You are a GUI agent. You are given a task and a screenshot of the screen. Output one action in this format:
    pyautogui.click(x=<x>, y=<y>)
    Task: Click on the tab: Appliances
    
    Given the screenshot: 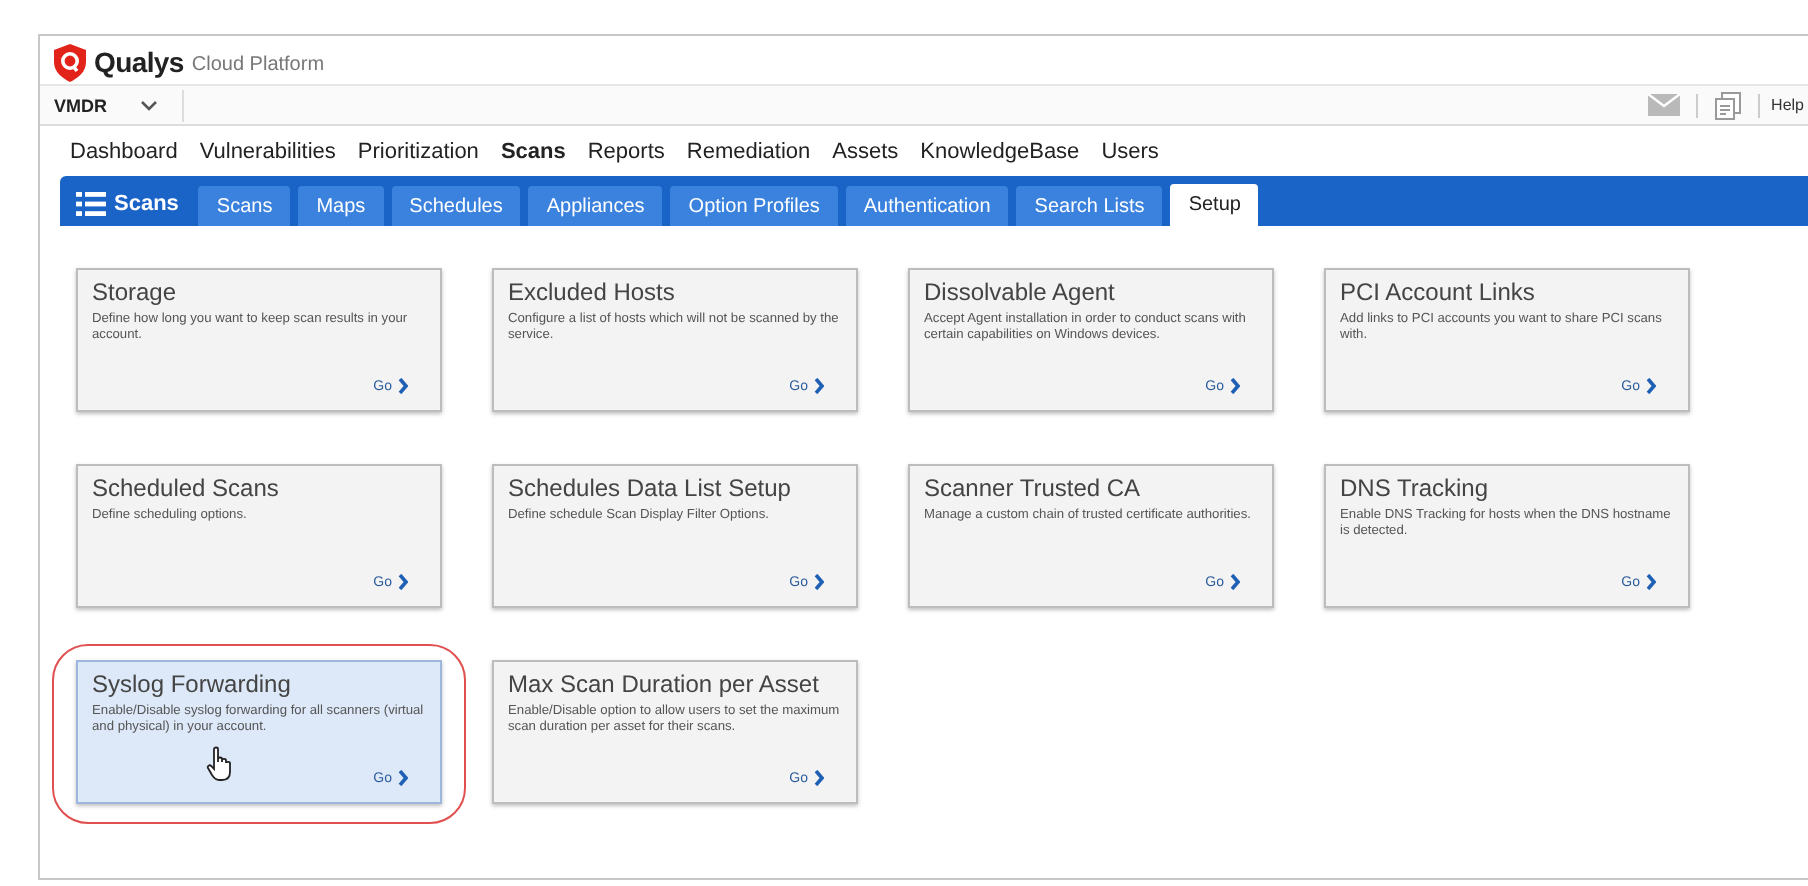 What is the action you would take?
    pyautogui.click(x=595, y=206)
    